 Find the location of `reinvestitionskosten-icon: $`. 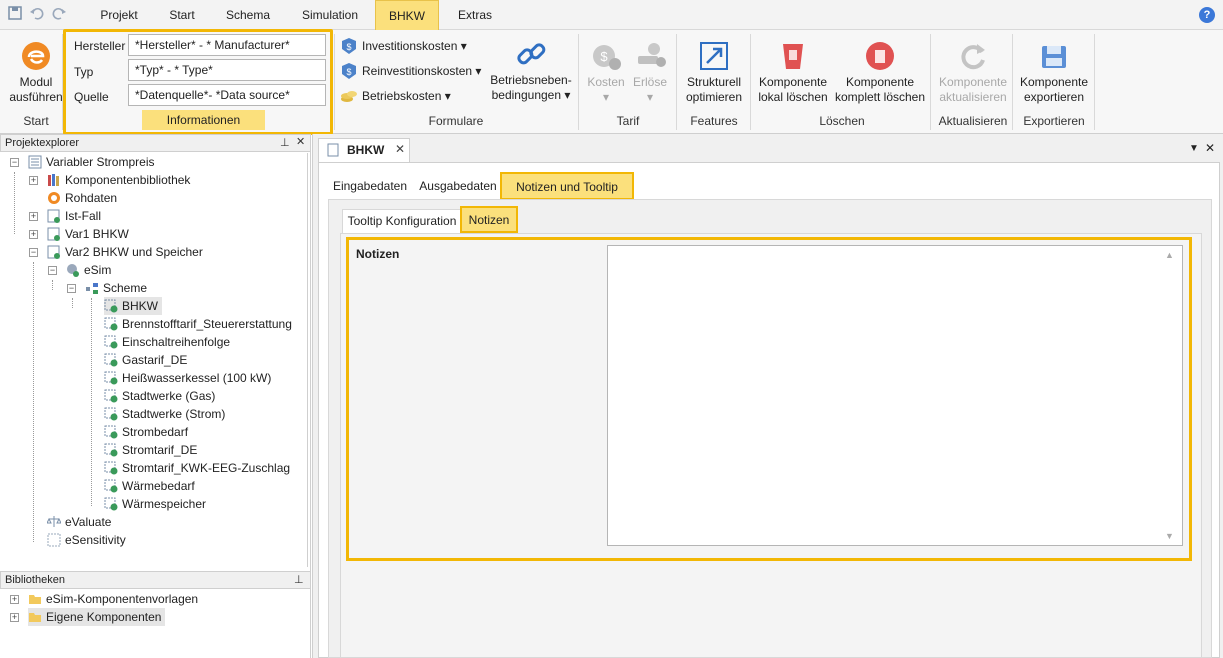

reinvestitionskosten-icon: $ is located at coordinates (349, 71).